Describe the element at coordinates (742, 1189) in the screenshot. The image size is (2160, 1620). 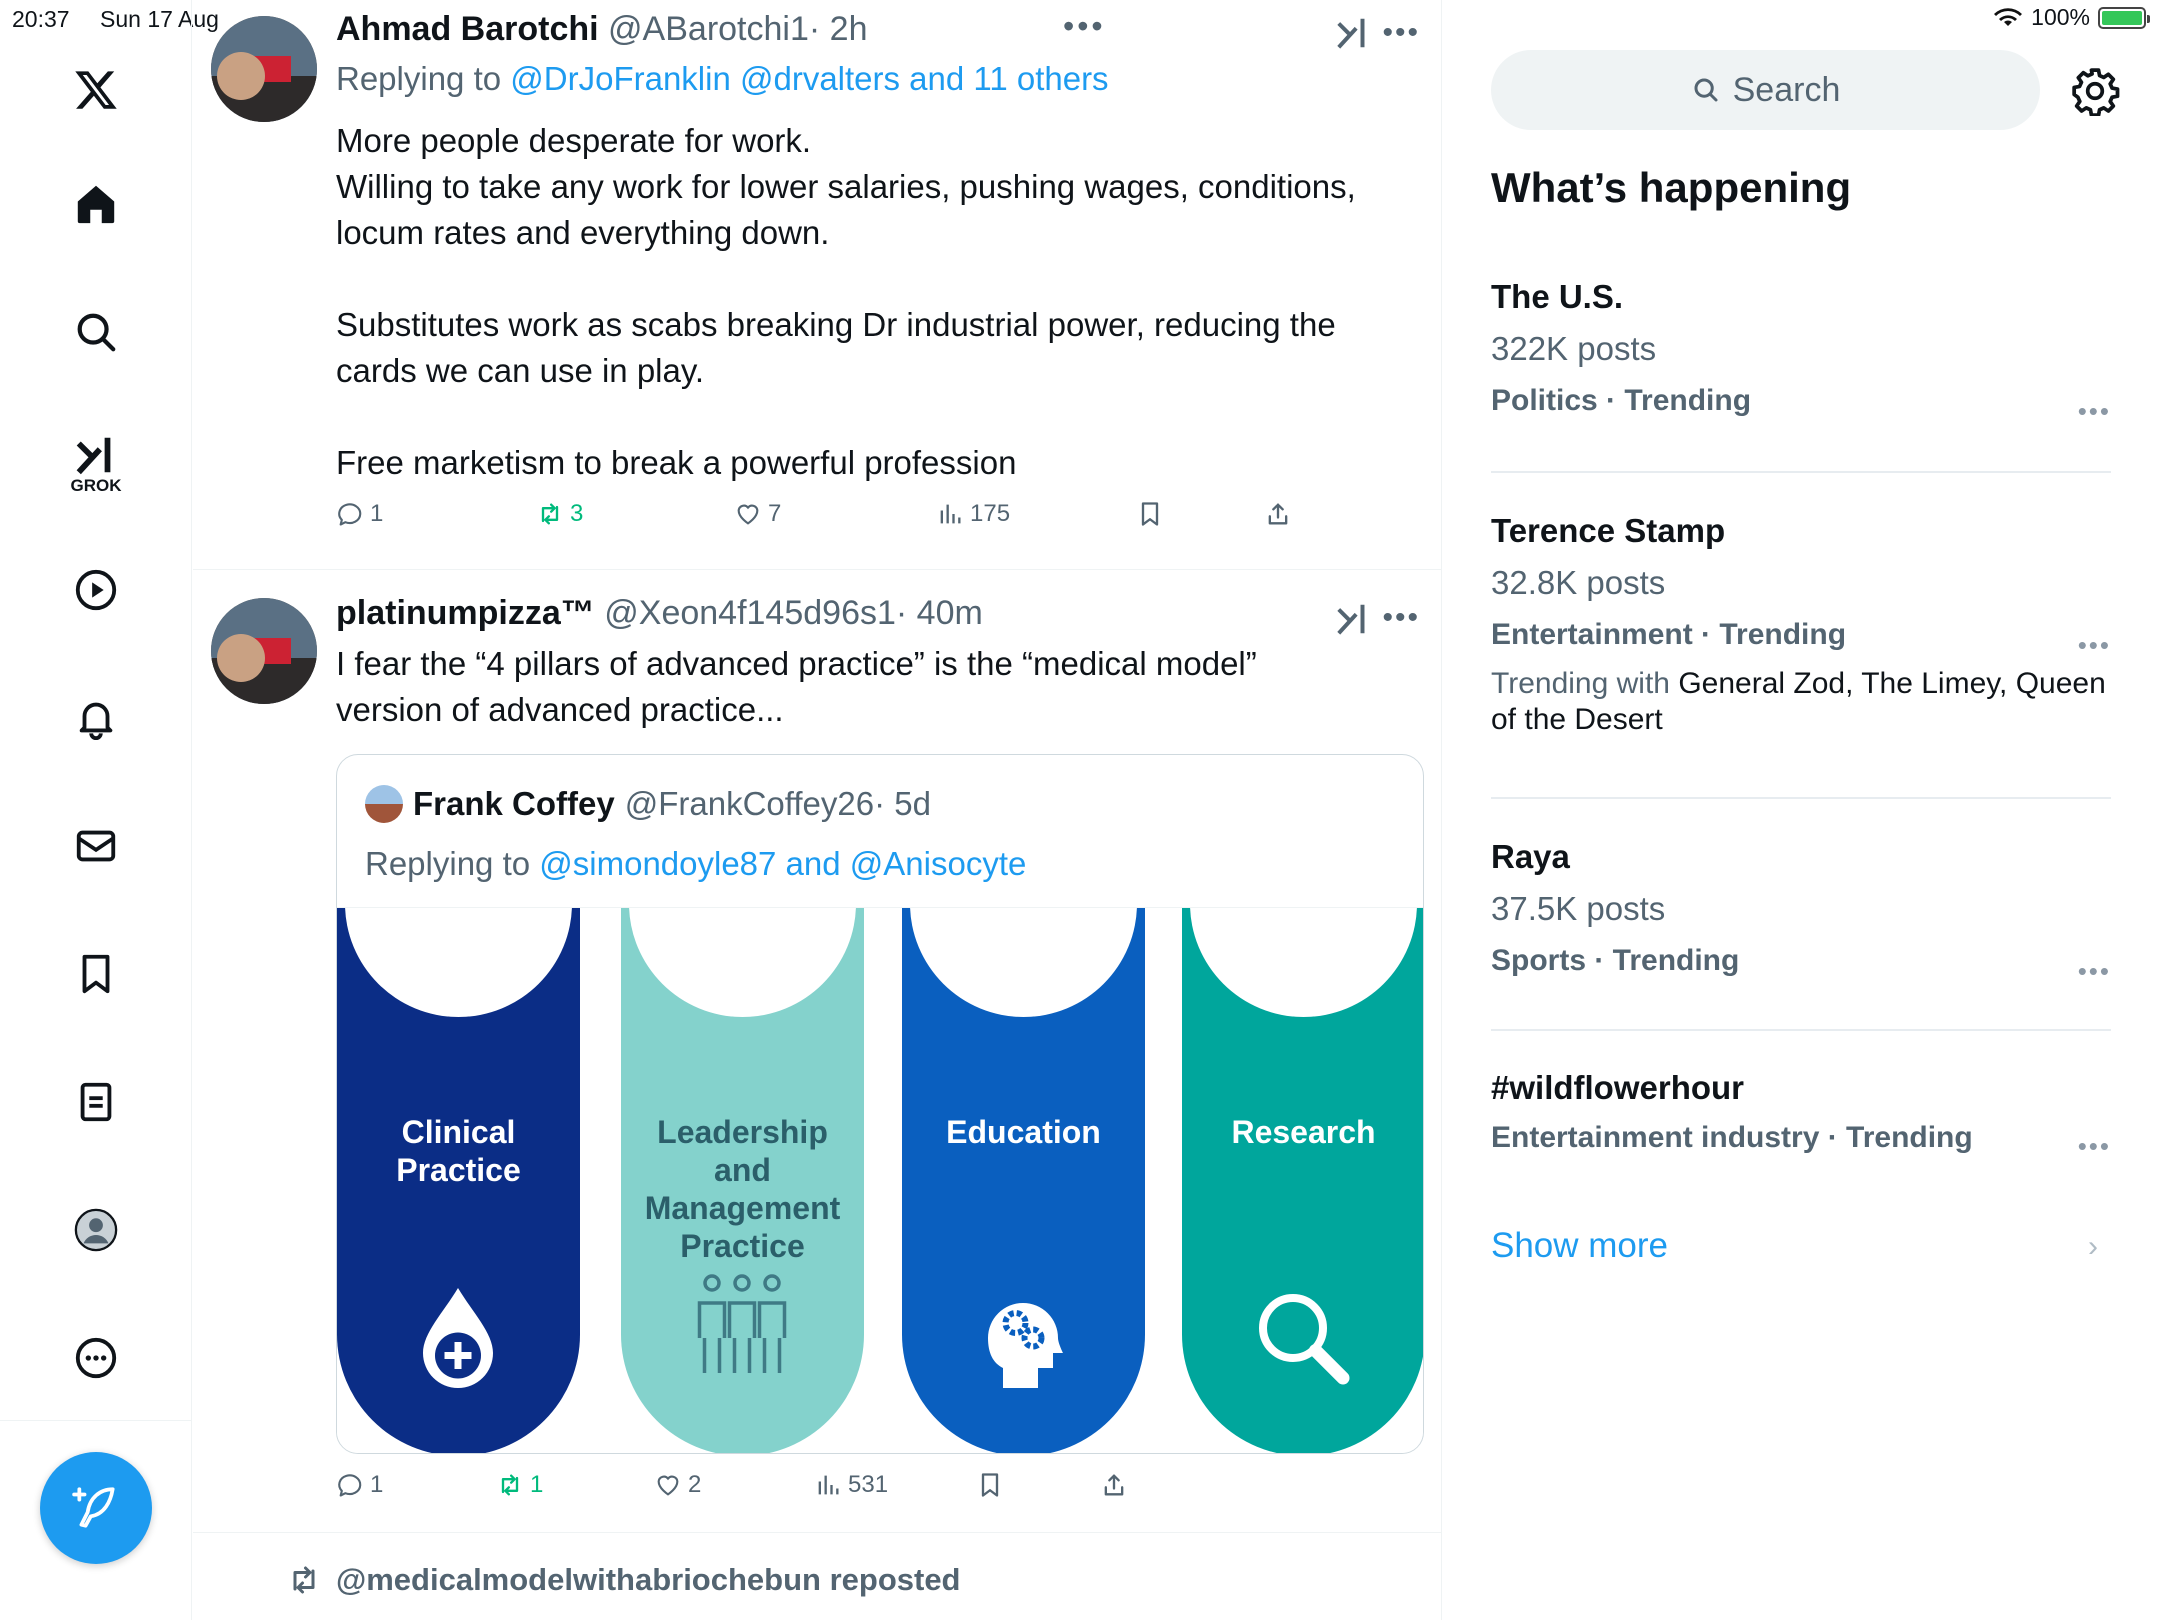
I see `pillar-label: Leadership and Management Practice` at that location.